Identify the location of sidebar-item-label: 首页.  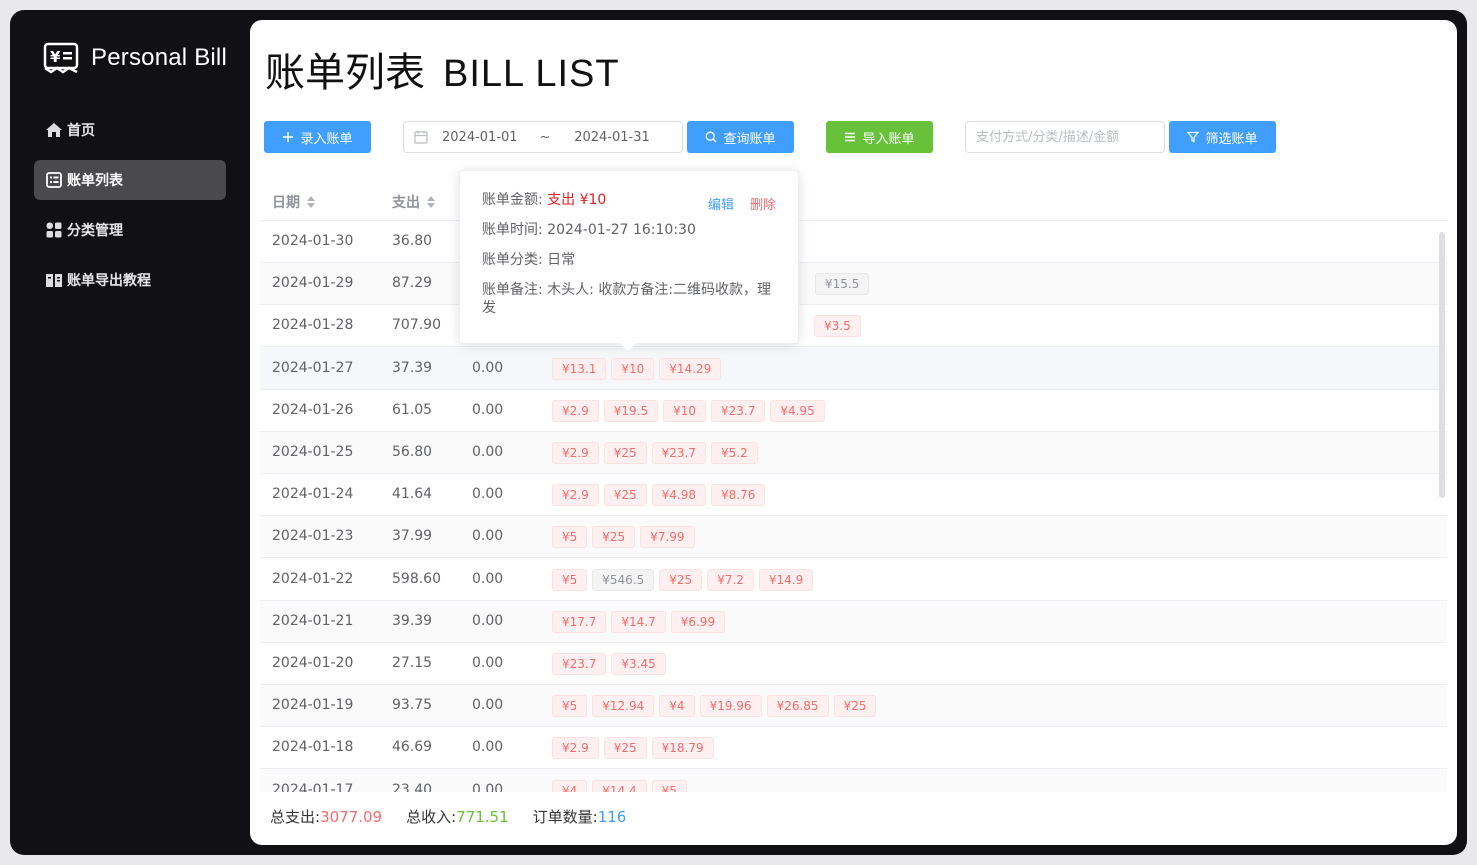
(81, 131).